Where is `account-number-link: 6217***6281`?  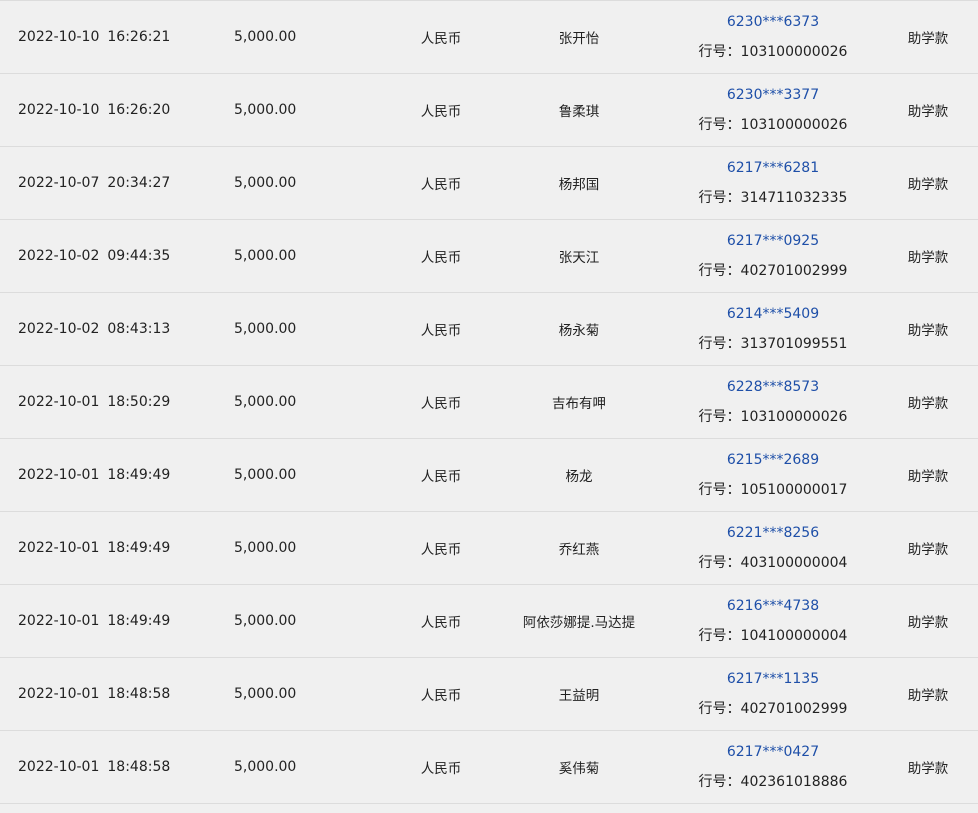 account-number-link: 6217***6281 is located at coordinates (773, 168).